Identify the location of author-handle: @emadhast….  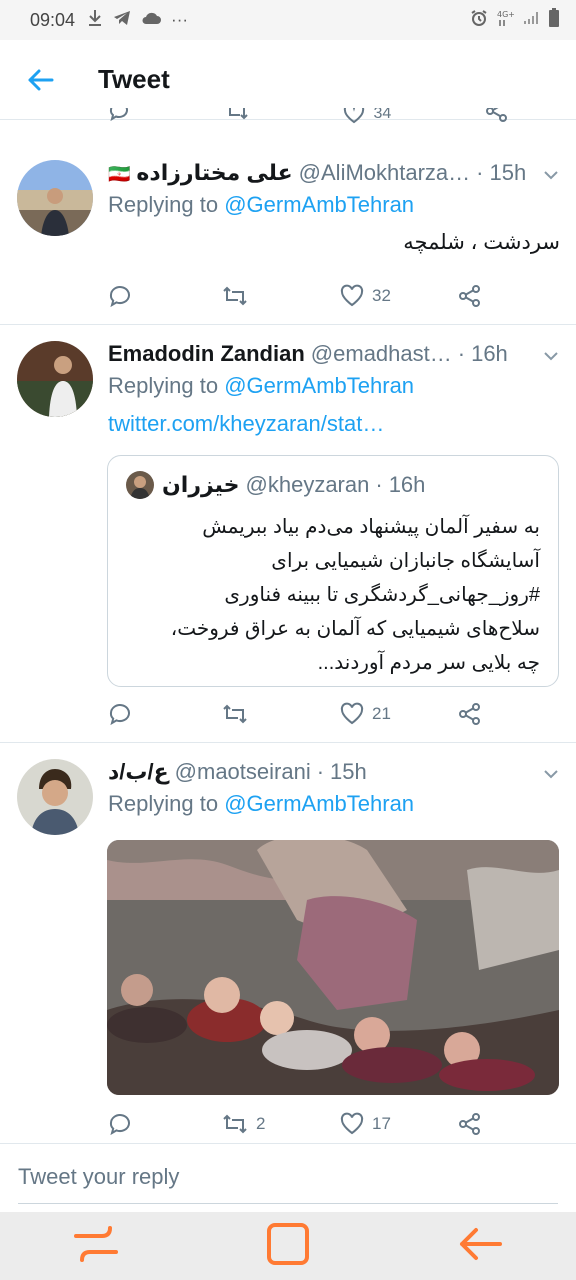
(381, 354).